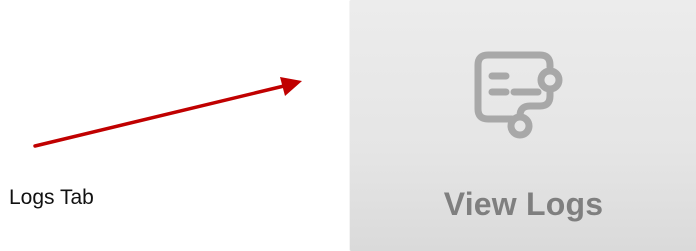 The height and width of the screenshot is (251, 696). Describe the element at coordinates (518, 95) in the screenshot. I see `view-logs-icon` at that location.